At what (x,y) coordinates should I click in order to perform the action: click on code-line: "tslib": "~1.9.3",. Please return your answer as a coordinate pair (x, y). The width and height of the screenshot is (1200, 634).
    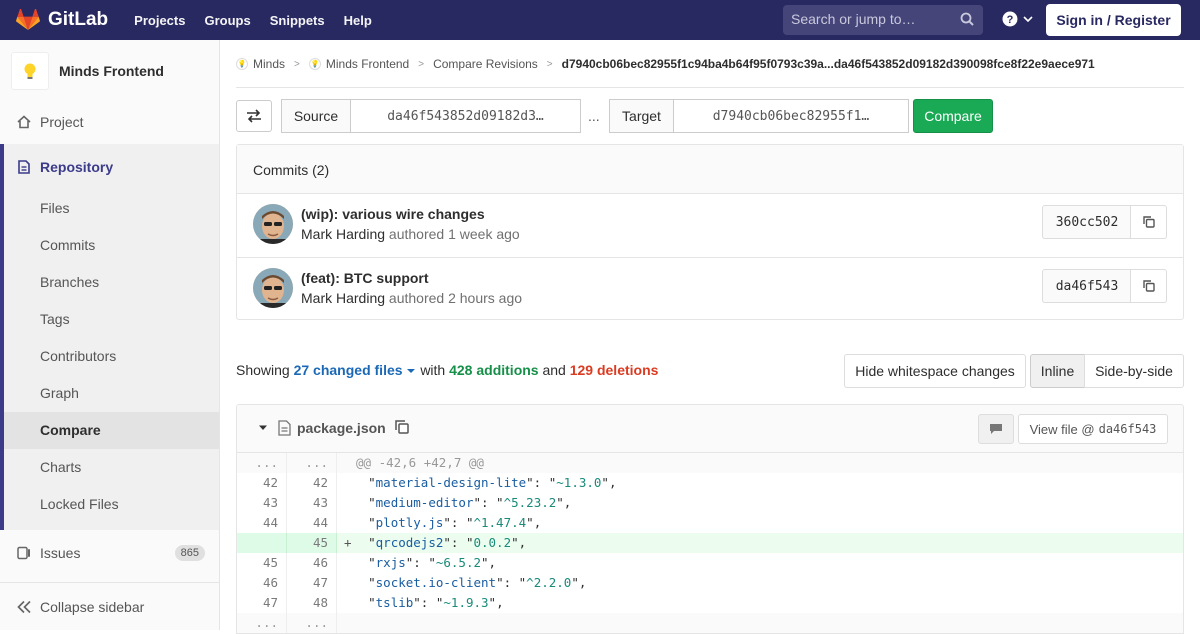
    Looking at the image, I should click on (421, 602).